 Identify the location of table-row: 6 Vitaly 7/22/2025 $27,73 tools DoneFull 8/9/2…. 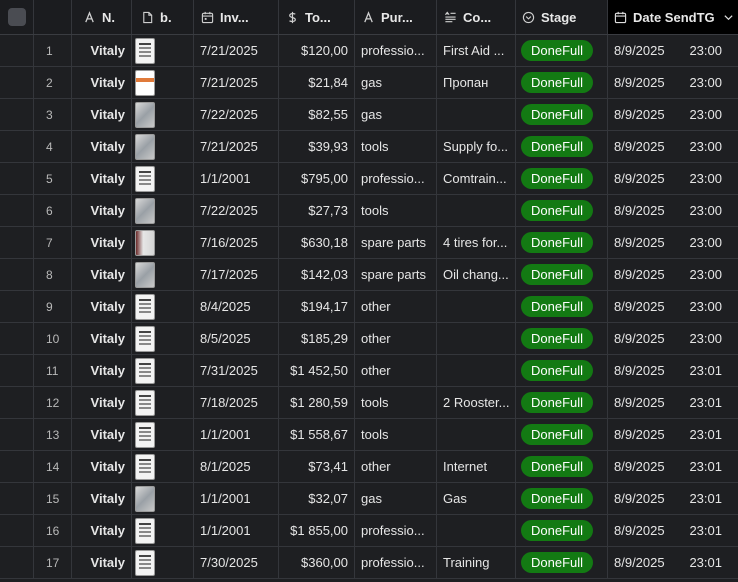
(369, 211).